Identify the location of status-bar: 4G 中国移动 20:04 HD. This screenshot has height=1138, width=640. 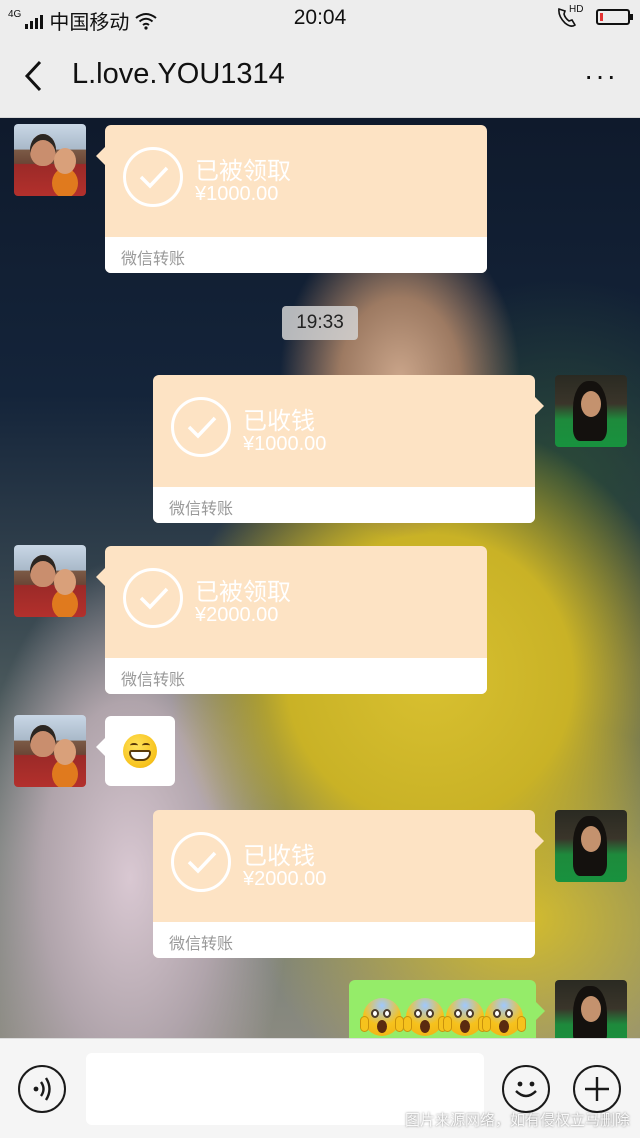
(320, 18).